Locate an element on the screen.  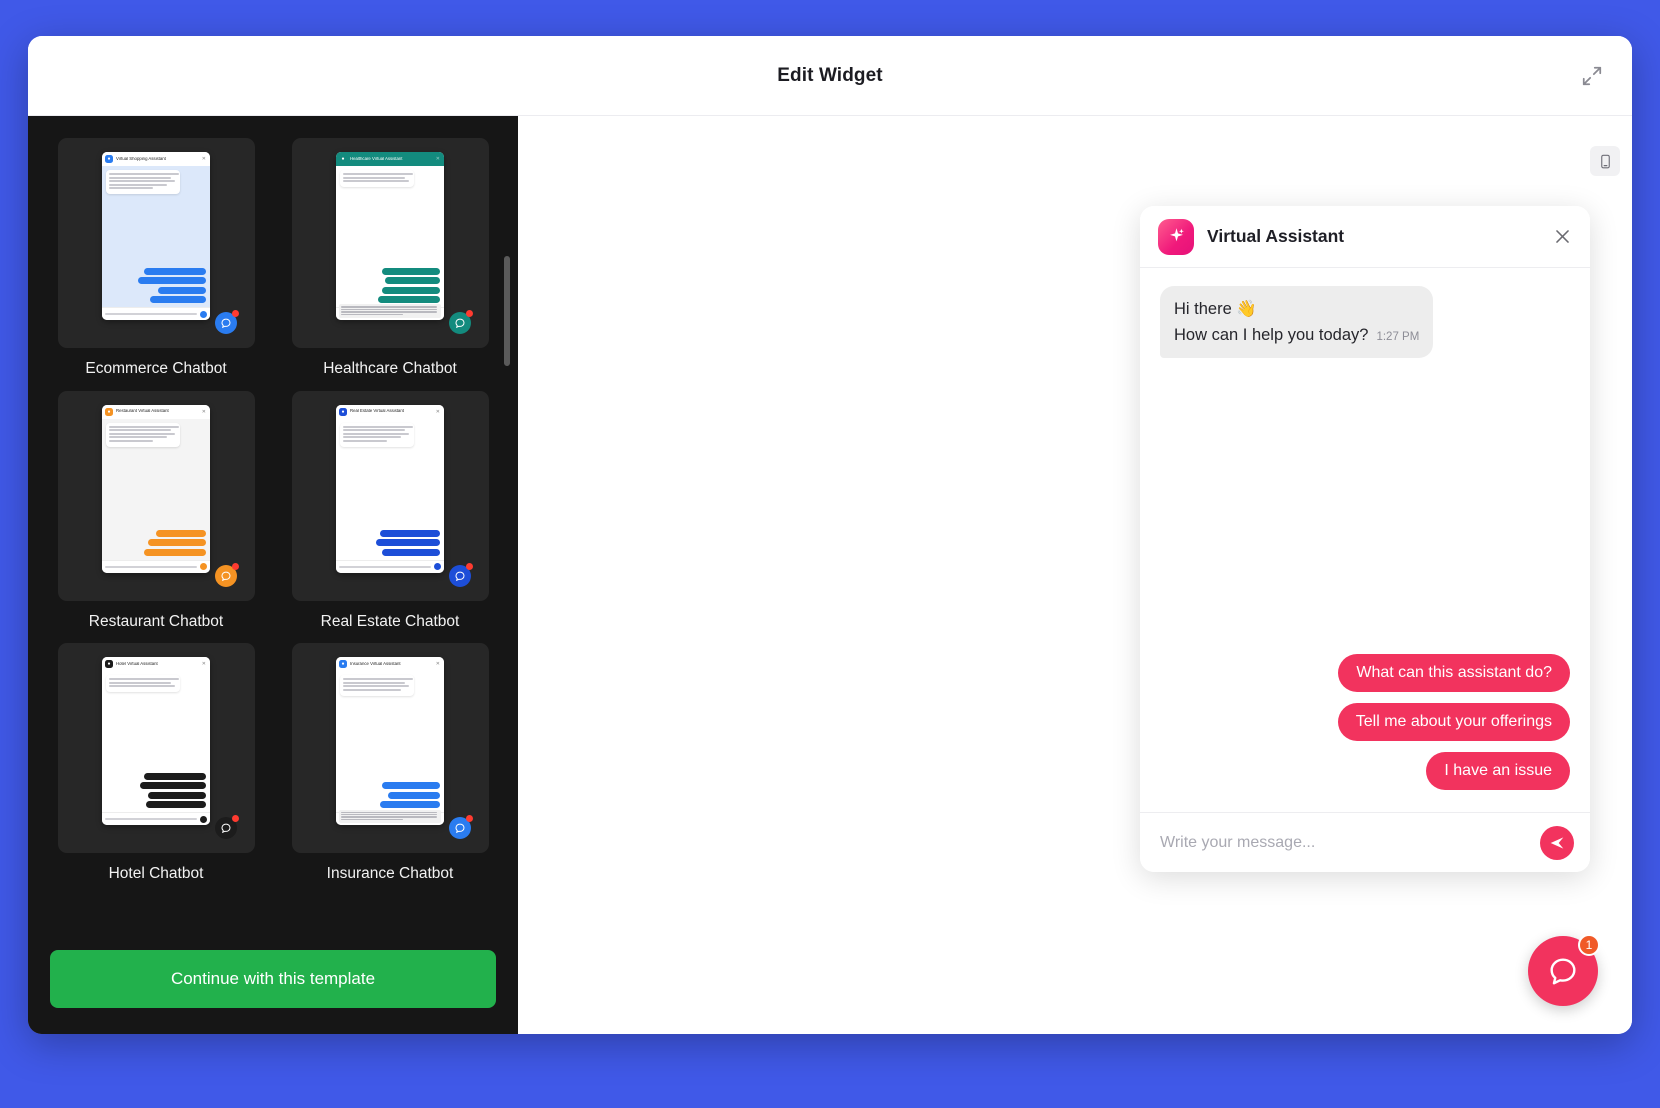
template-footer: Continue with this template is located at coordinates (273, 983).